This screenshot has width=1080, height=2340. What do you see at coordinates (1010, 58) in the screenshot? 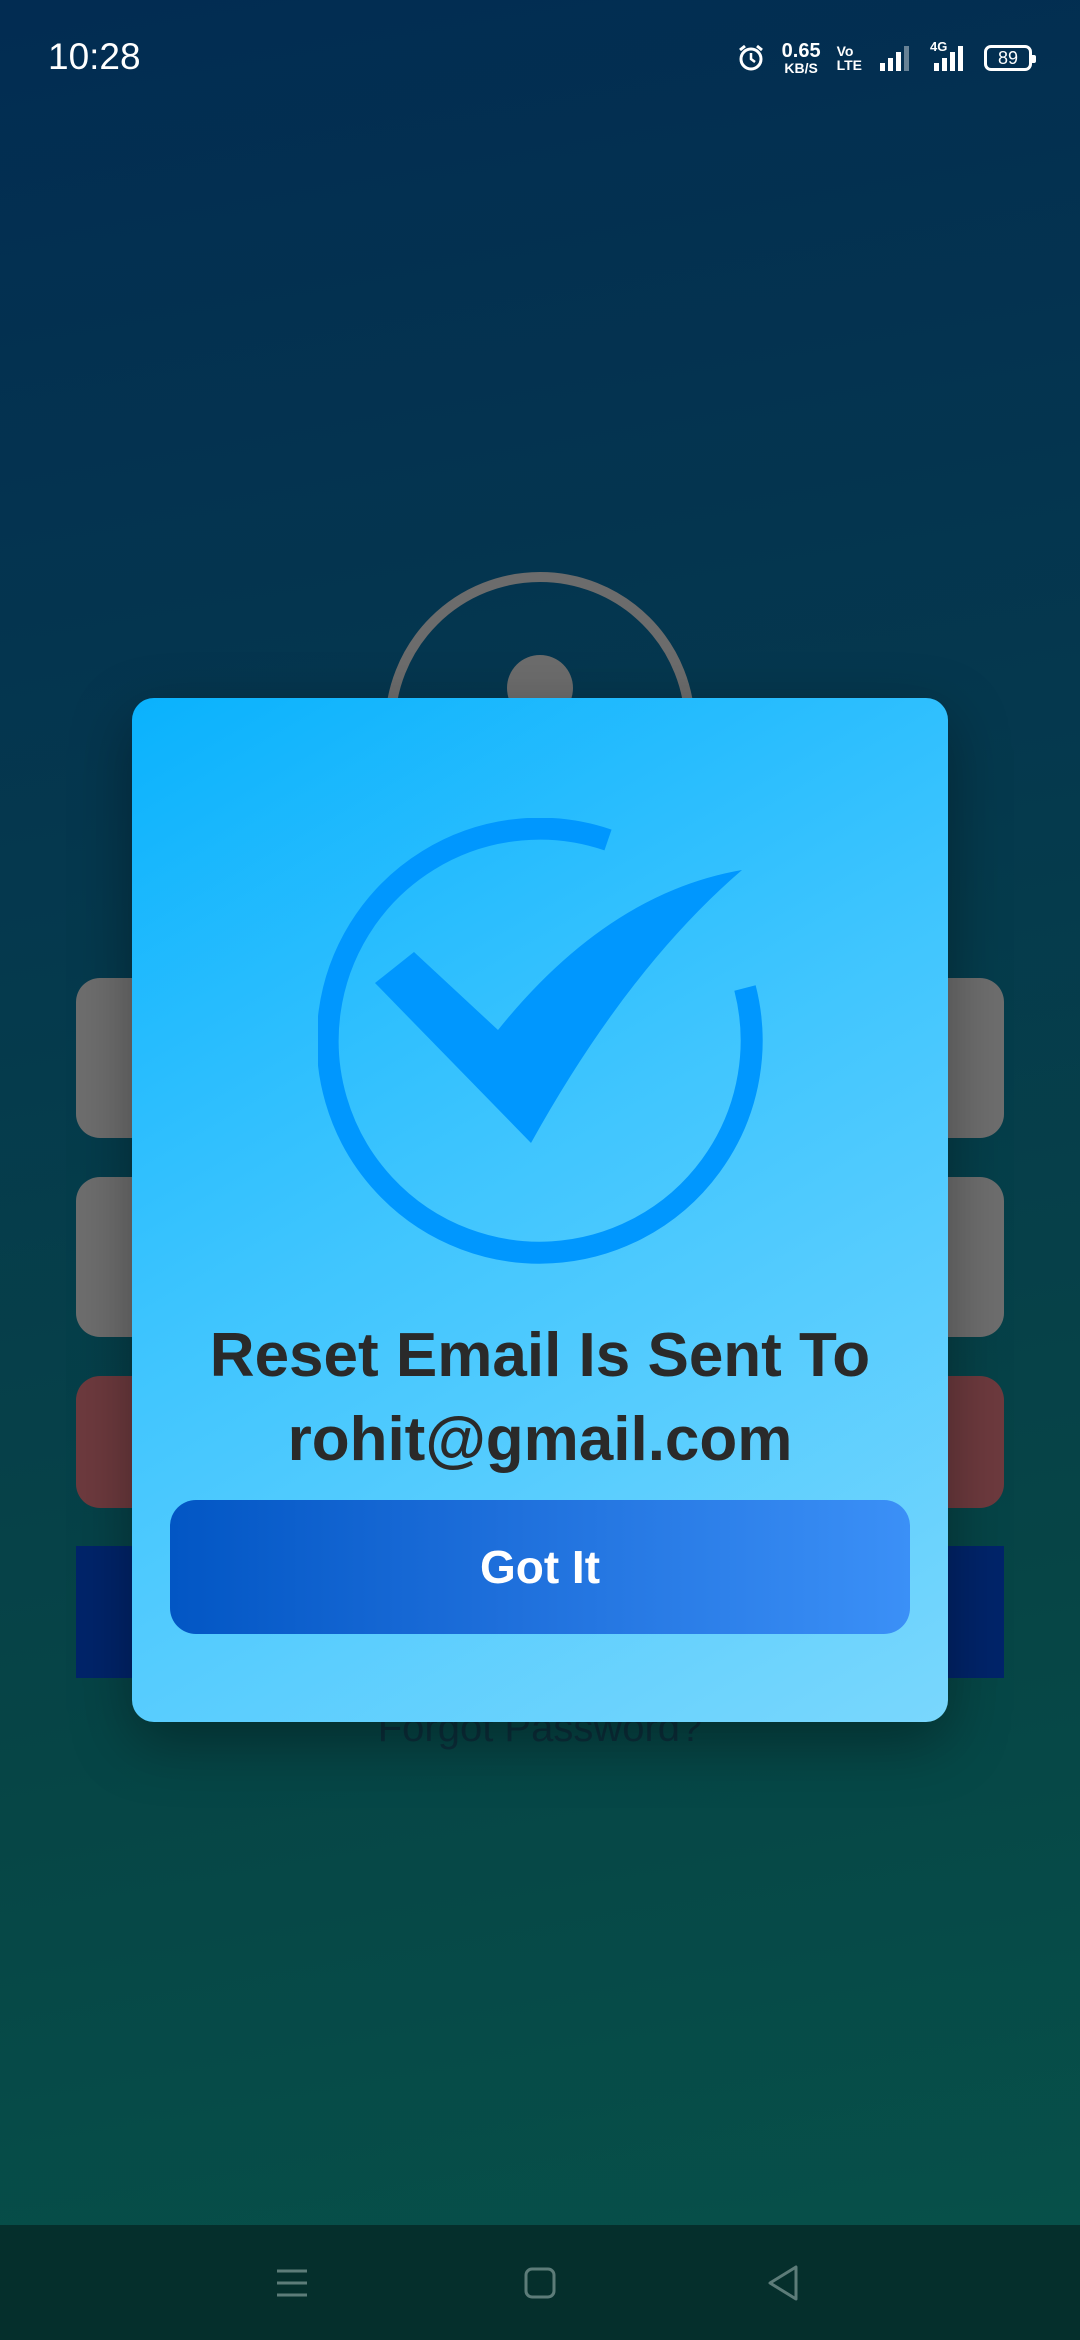
I see `battery-icon: 89` at bounding box center [1010, 58].